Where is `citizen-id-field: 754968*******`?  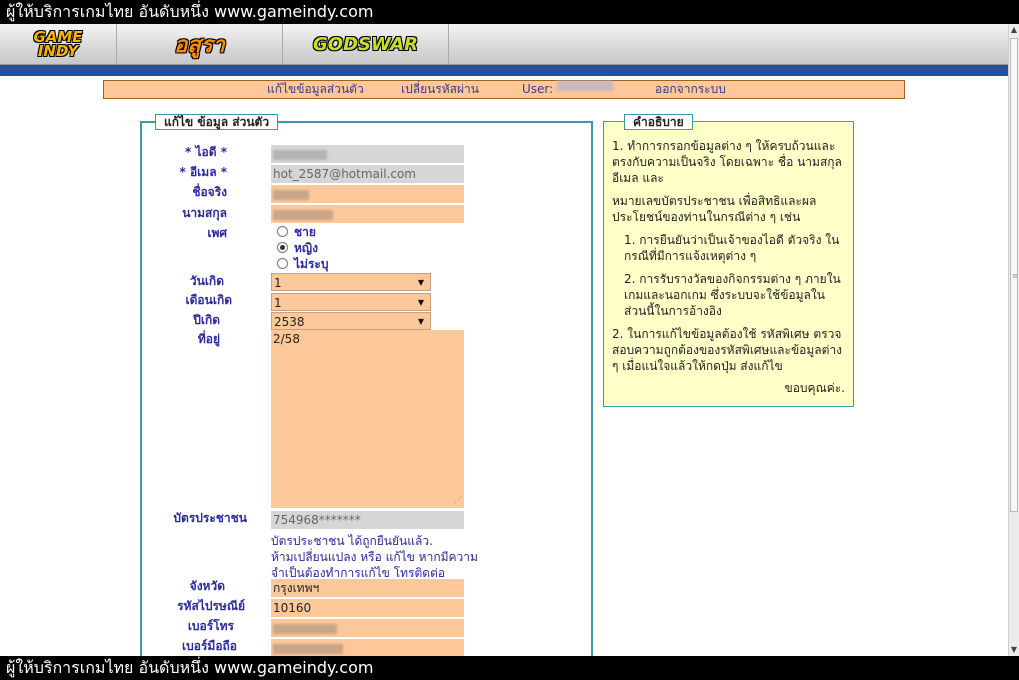
citizen-id-field: 754968******* is located at coordinates (367, 520).